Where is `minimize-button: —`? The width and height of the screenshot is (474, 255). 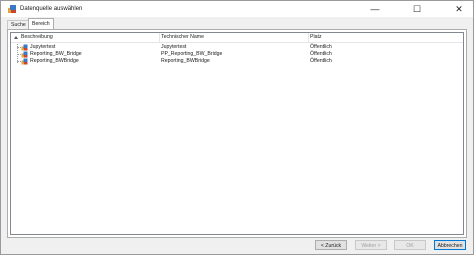 minimize-button: — is located at coordinates (375, 9).